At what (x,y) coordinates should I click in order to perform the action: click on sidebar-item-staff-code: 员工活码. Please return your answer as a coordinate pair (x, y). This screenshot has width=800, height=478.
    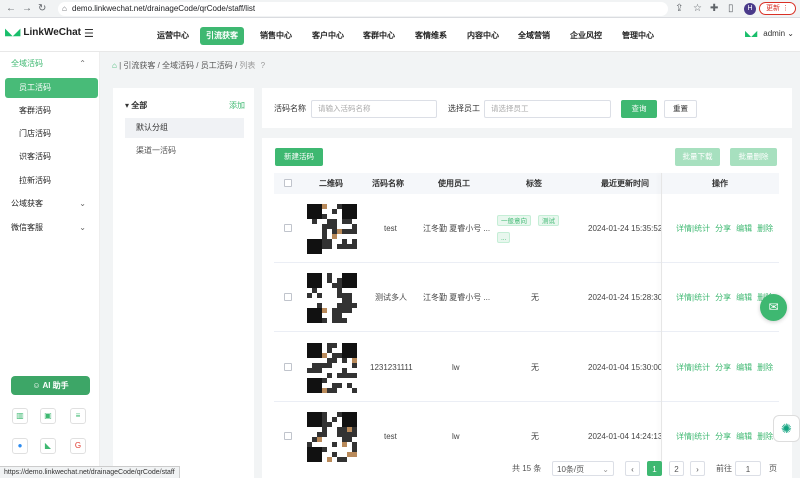
    Looking at the image, I should click on (51, 88).